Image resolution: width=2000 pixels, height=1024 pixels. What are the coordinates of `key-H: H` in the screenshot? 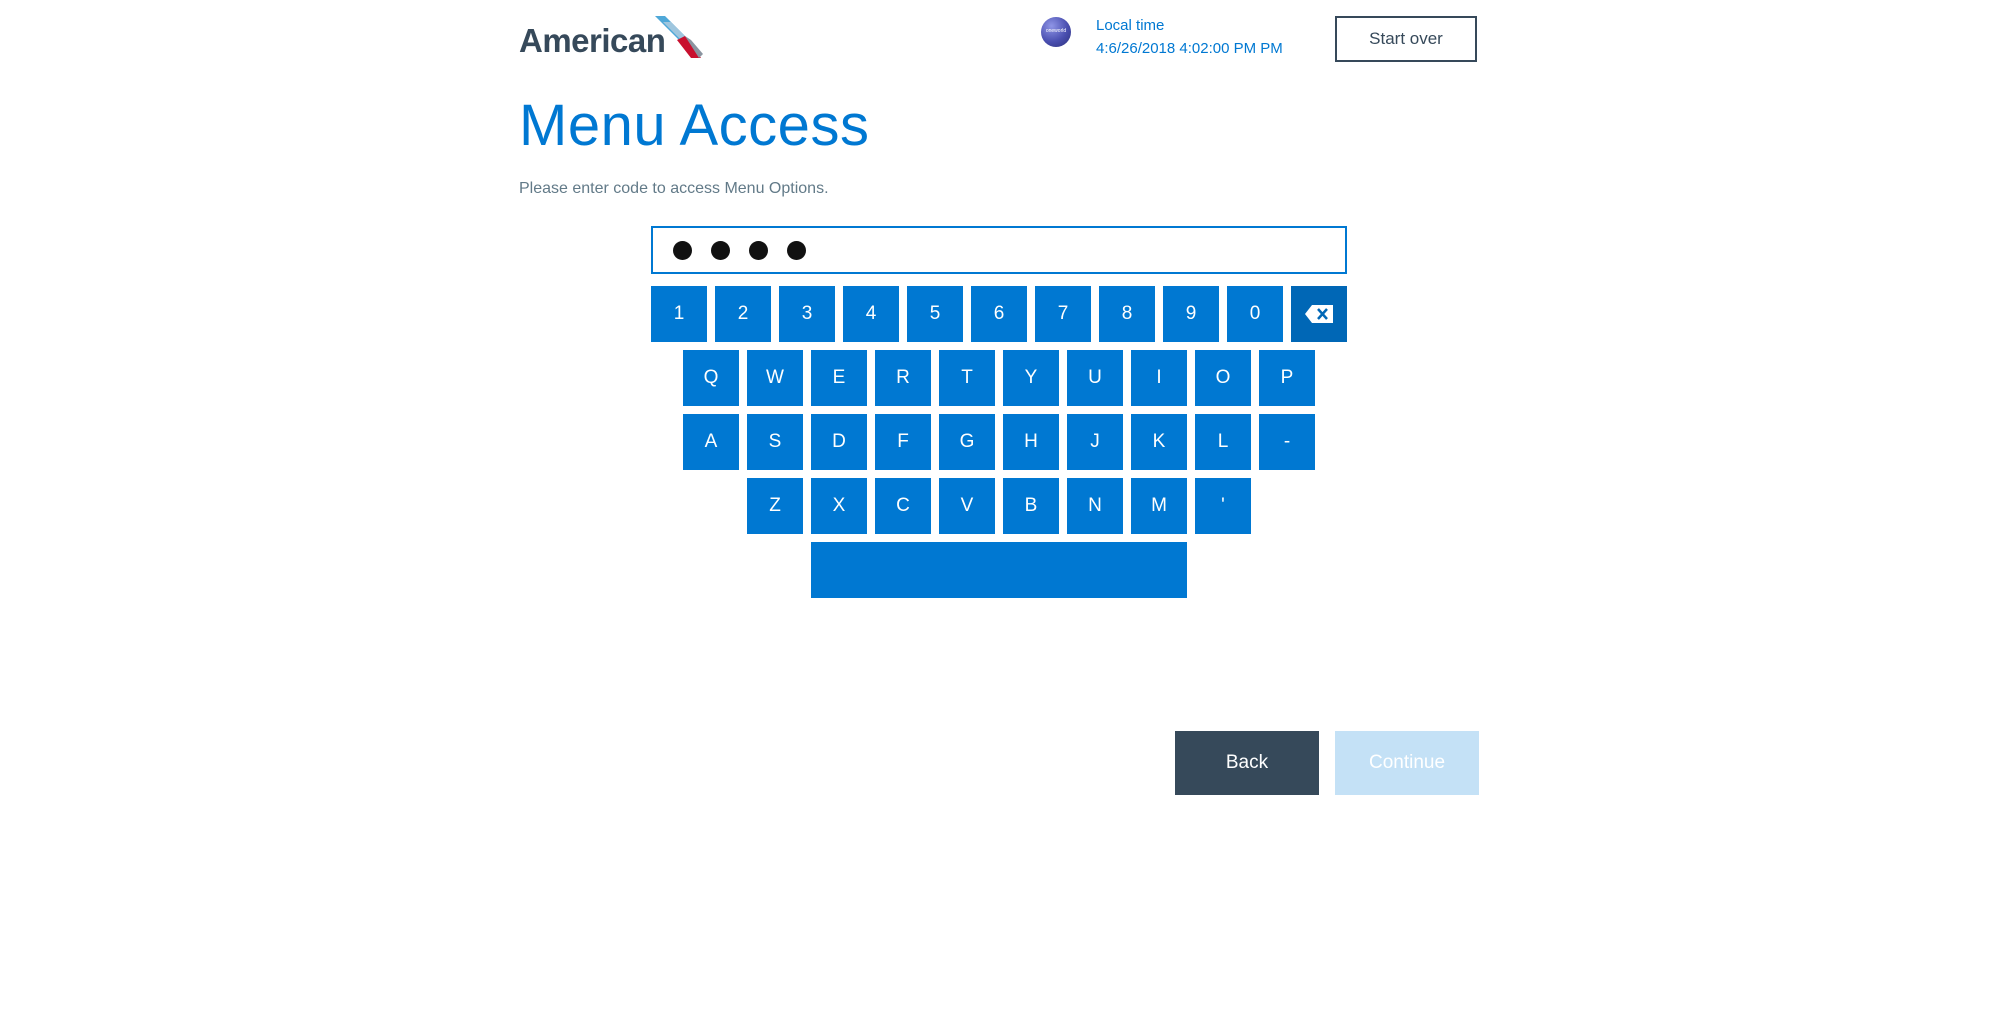 It's located at (1031, 442).